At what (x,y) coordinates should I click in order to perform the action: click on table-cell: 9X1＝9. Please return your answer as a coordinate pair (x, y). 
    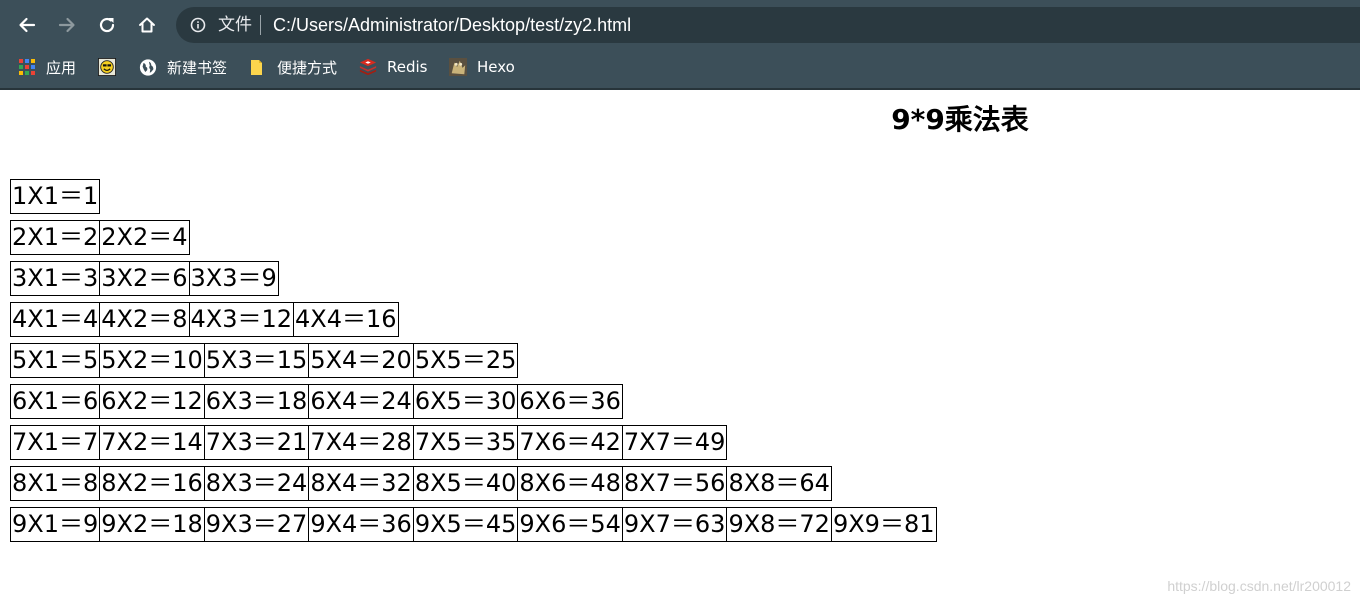
    Looking at the image, I should click on (55, 524).